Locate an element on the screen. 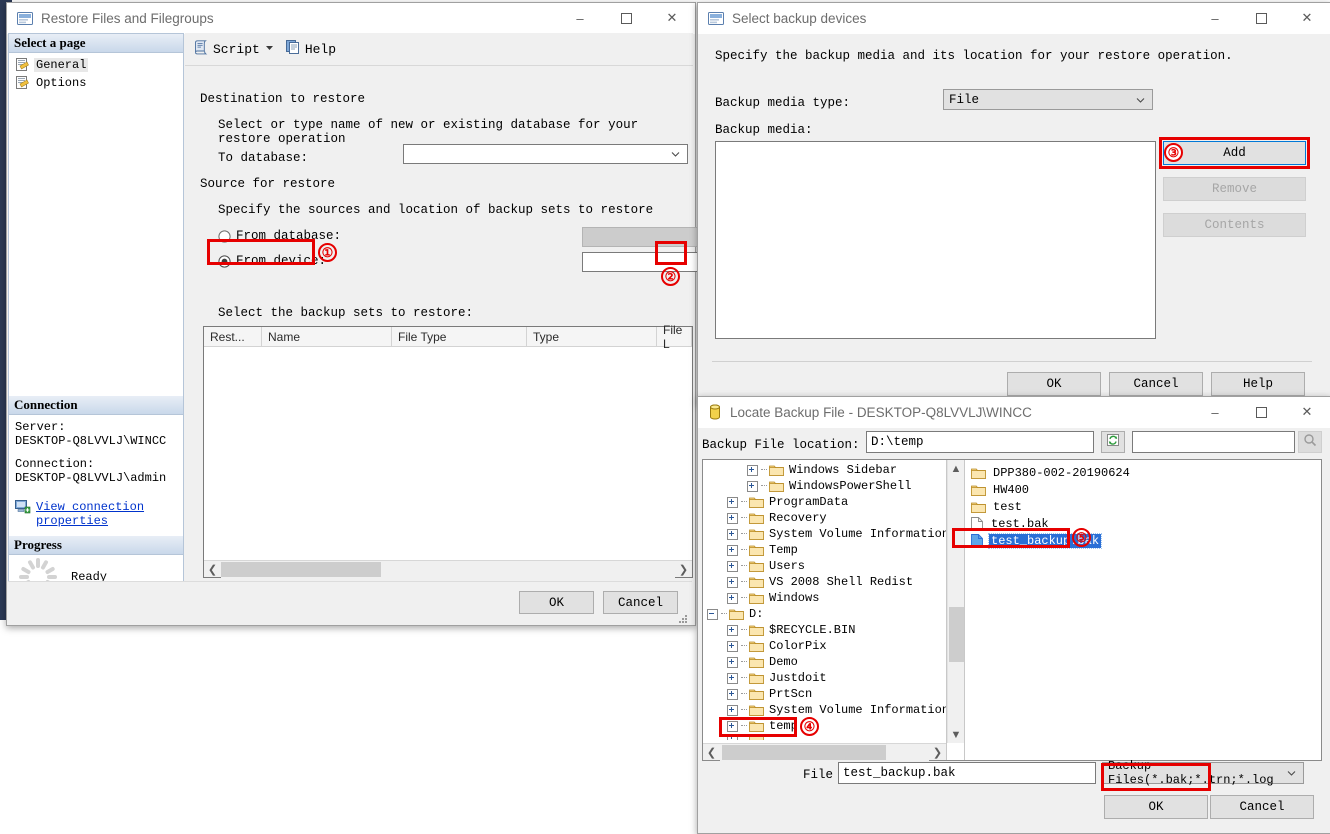 The image size is (1330, 834). file-test: test is located at coordinates (1146, 506).